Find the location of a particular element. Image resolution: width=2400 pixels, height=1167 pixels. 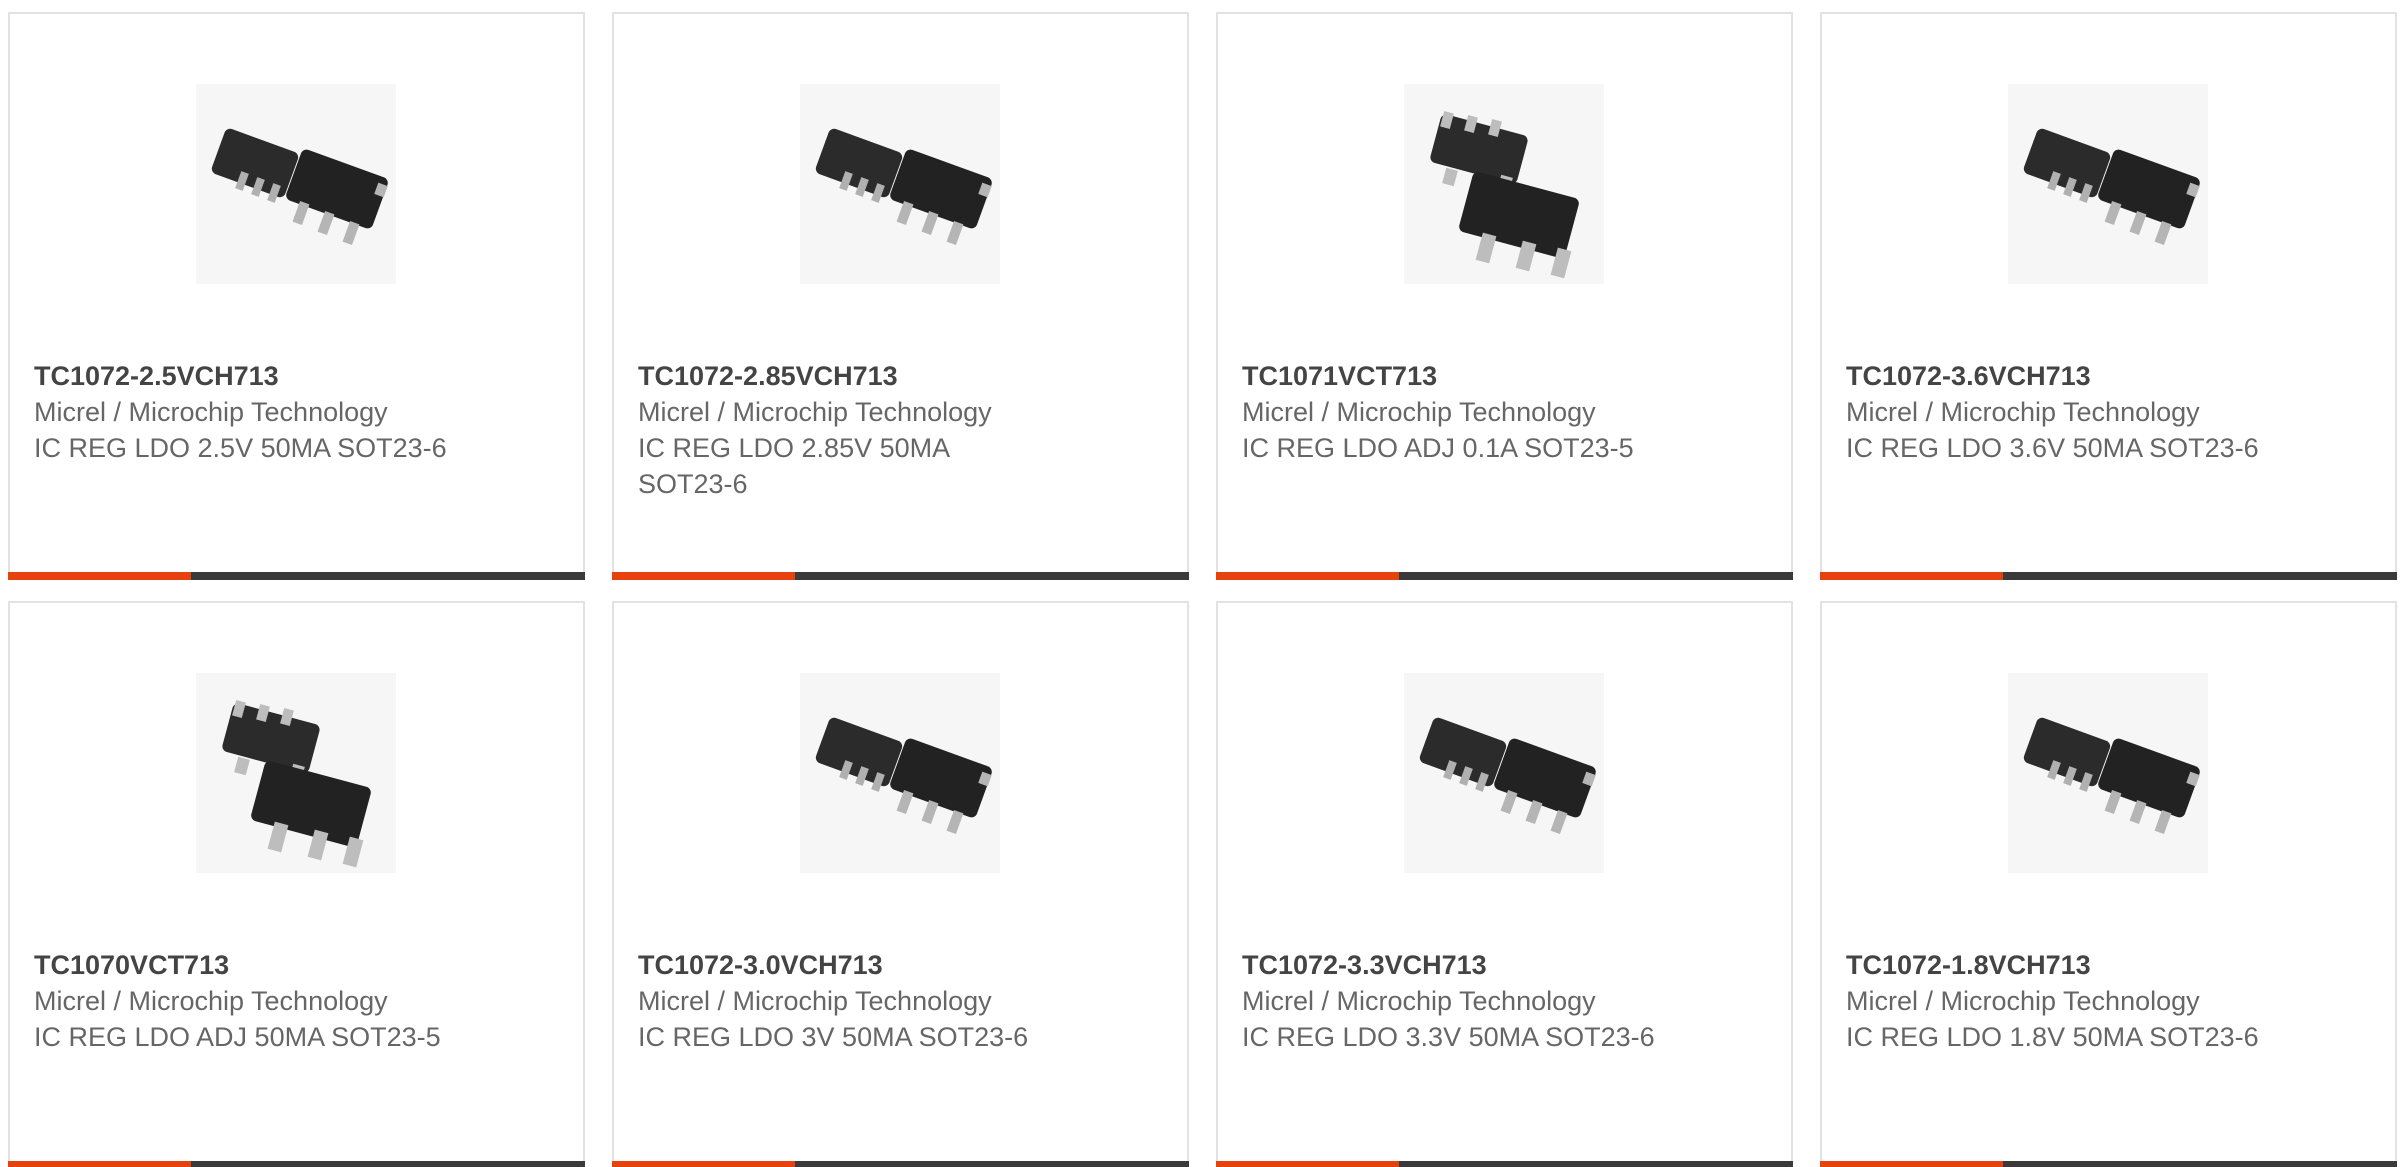

part-number: TC1072-1.8VCH713 is located at coordinates (2061, 965).